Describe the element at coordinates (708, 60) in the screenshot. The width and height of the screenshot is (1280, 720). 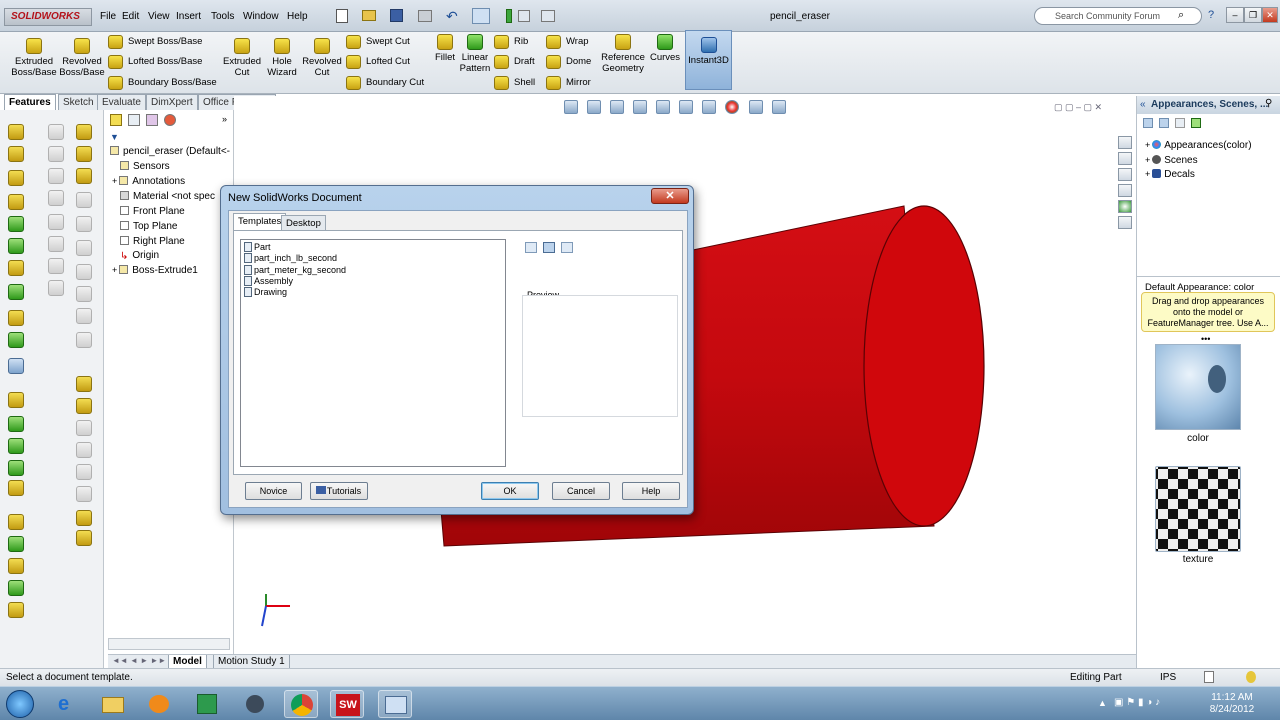
I see `instant3d-button: Instant3D` at that location.